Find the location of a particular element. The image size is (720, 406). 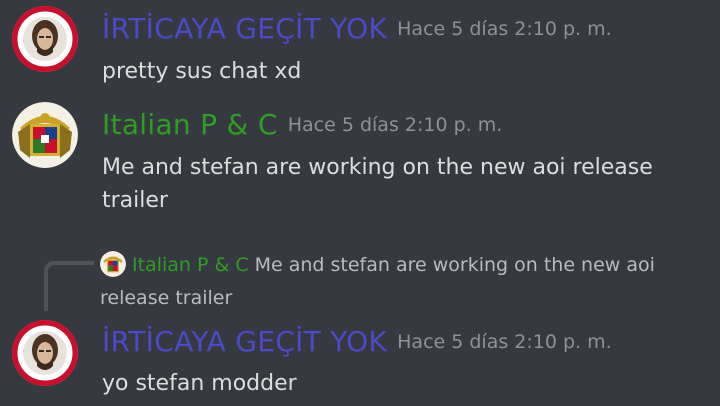

message-text: trailer is located at coordinates (135, 200).